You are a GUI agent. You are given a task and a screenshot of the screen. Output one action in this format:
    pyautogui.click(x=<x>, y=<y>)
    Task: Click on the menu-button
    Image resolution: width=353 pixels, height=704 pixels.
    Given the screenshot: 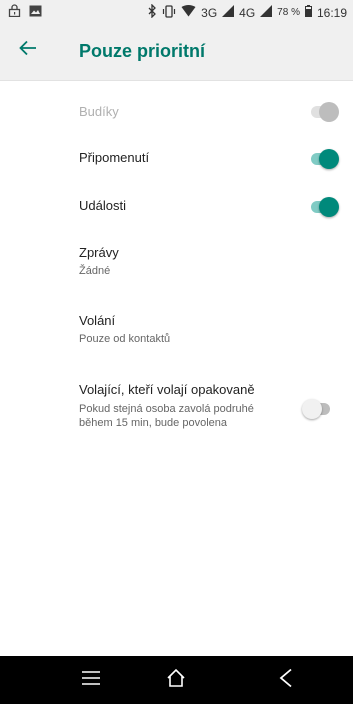 What is the action you would take?
    pyautogui.click(x=91, y=680)
    